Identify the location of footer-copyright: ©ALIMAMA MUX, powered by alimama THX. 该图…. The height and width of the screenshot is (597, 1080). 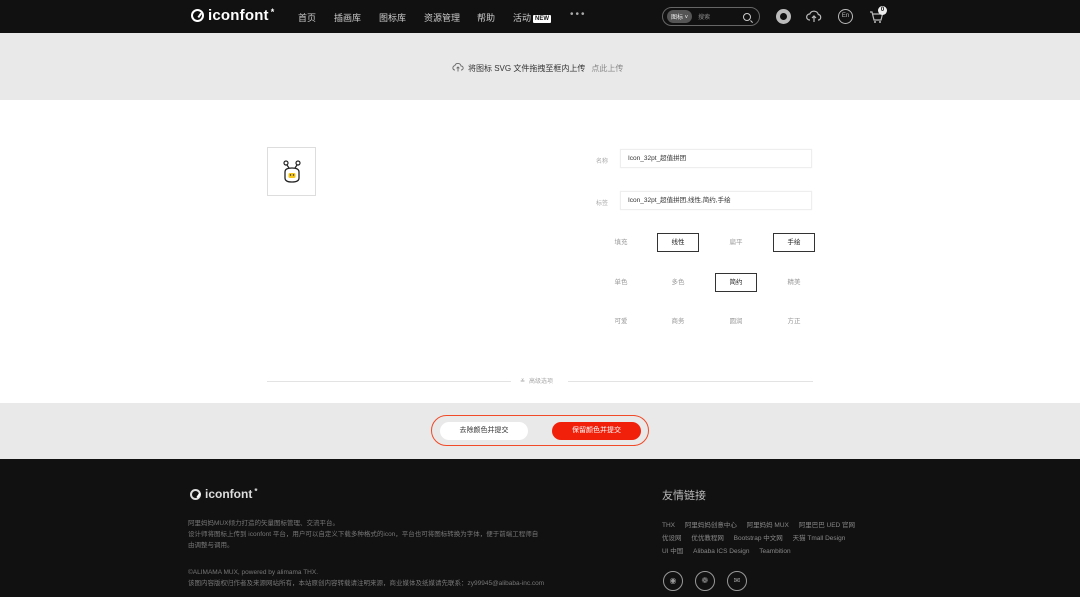
(366, 578).